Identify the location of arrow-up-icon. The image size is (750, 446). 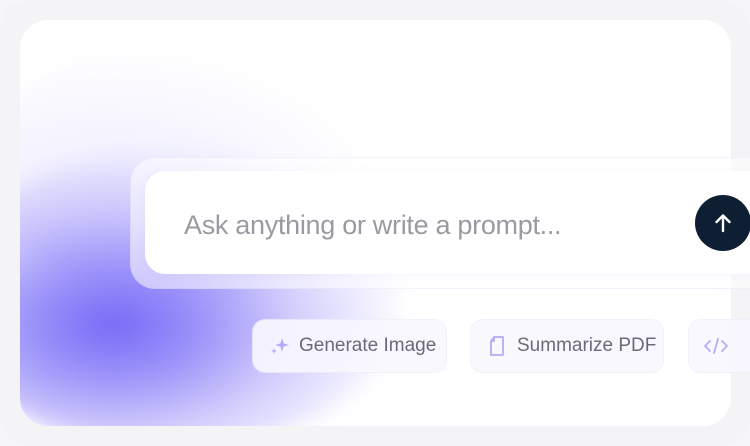
(723, 223).